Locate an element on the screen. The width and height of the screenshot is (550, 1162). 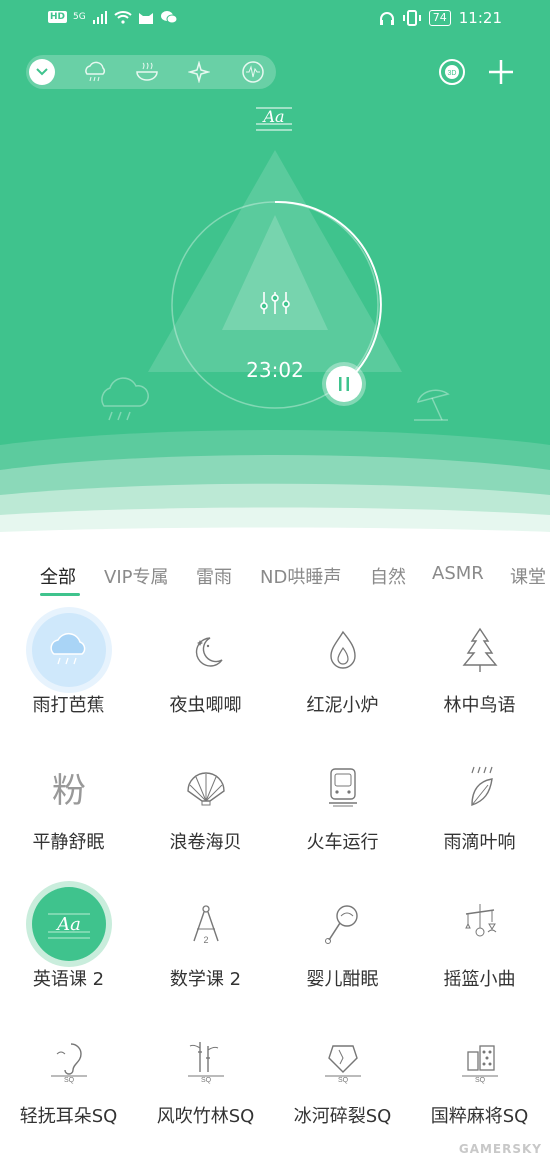
sound-item: 浪卷海贝 is located at coordinates (205, 810).